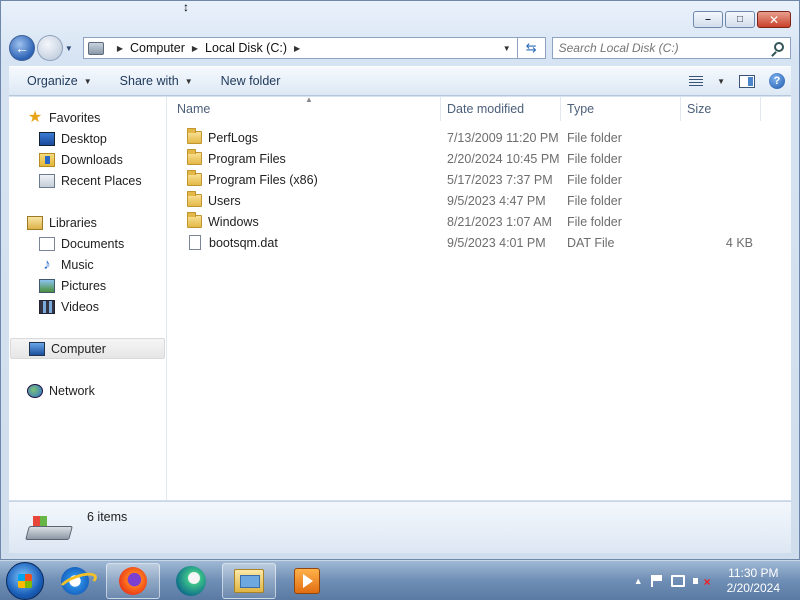 This screenshot has height=600, width=800. Describe the element at coordinates (721, 109) in the screenshot. I see `column-header-size: Size` at that location.